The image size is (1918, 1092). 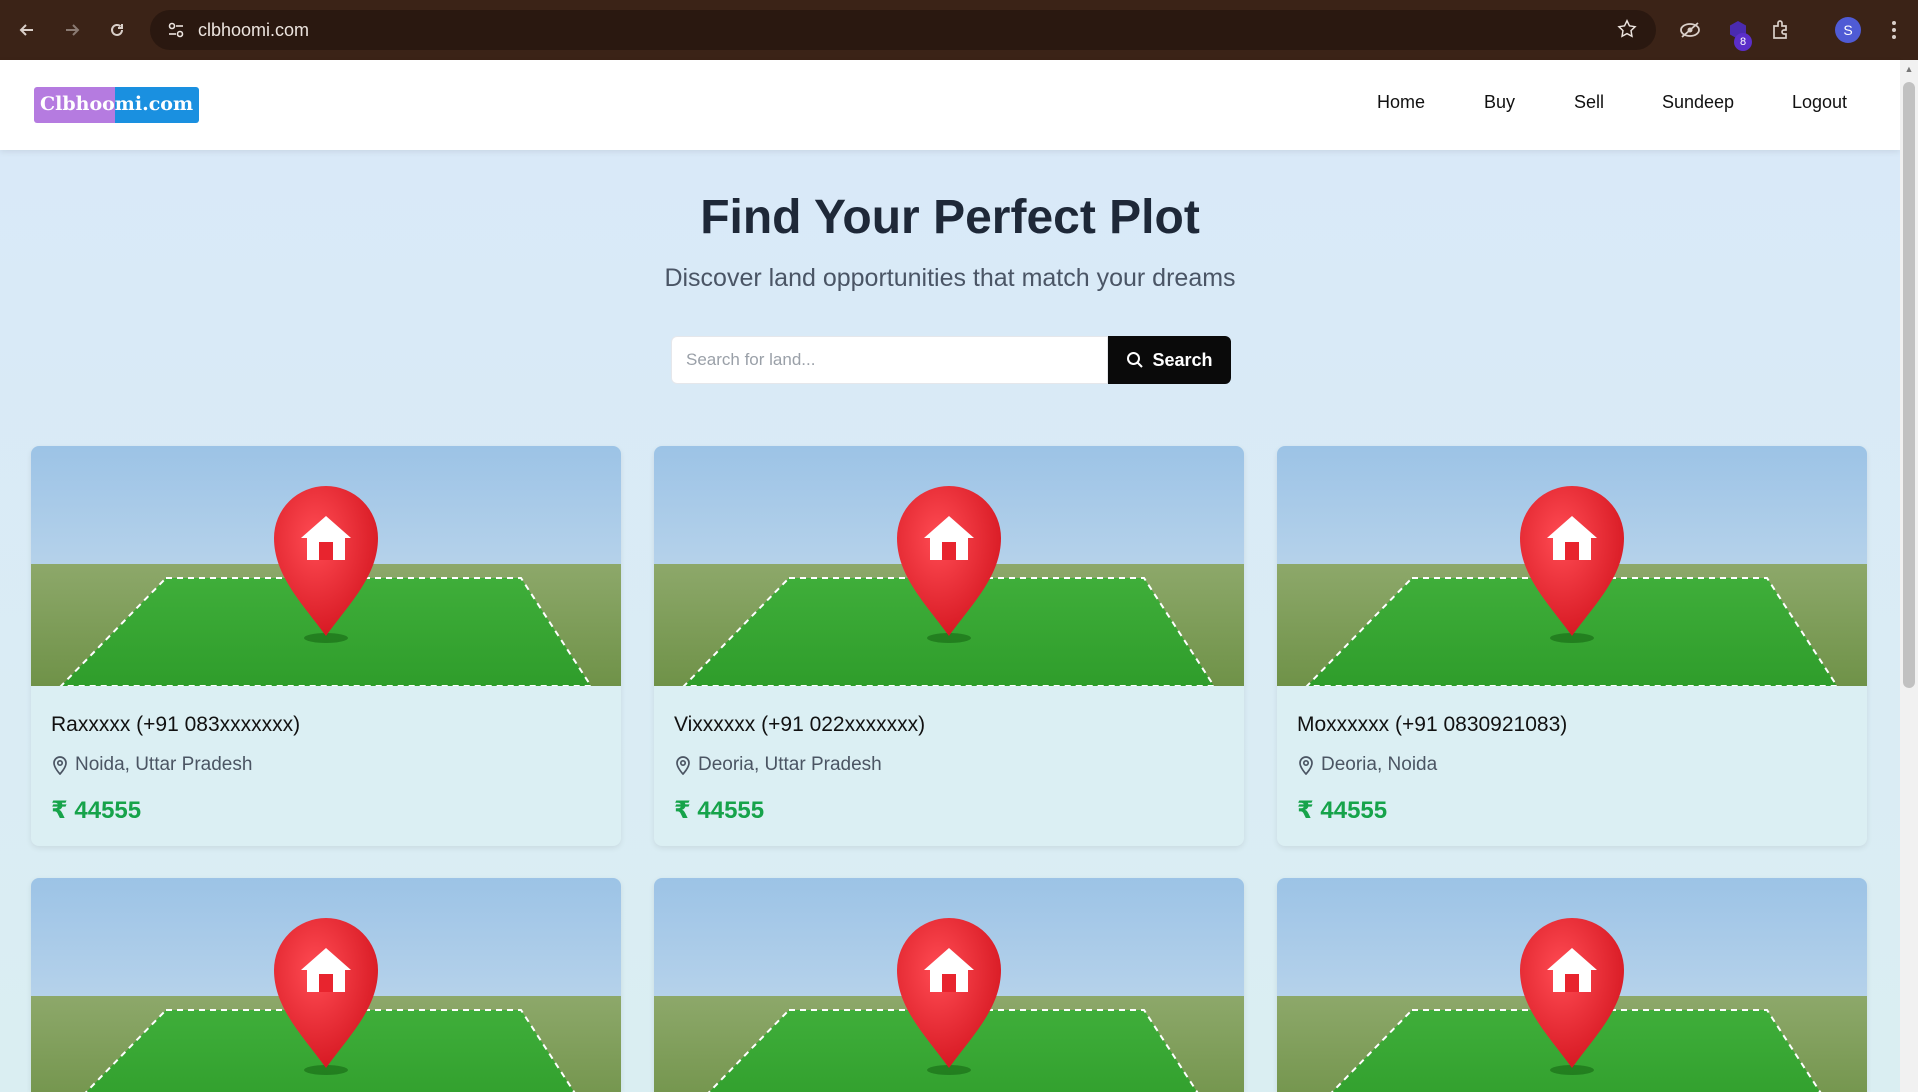 I want to click on nav-sell: Sell, so click(x=1589, y=102).